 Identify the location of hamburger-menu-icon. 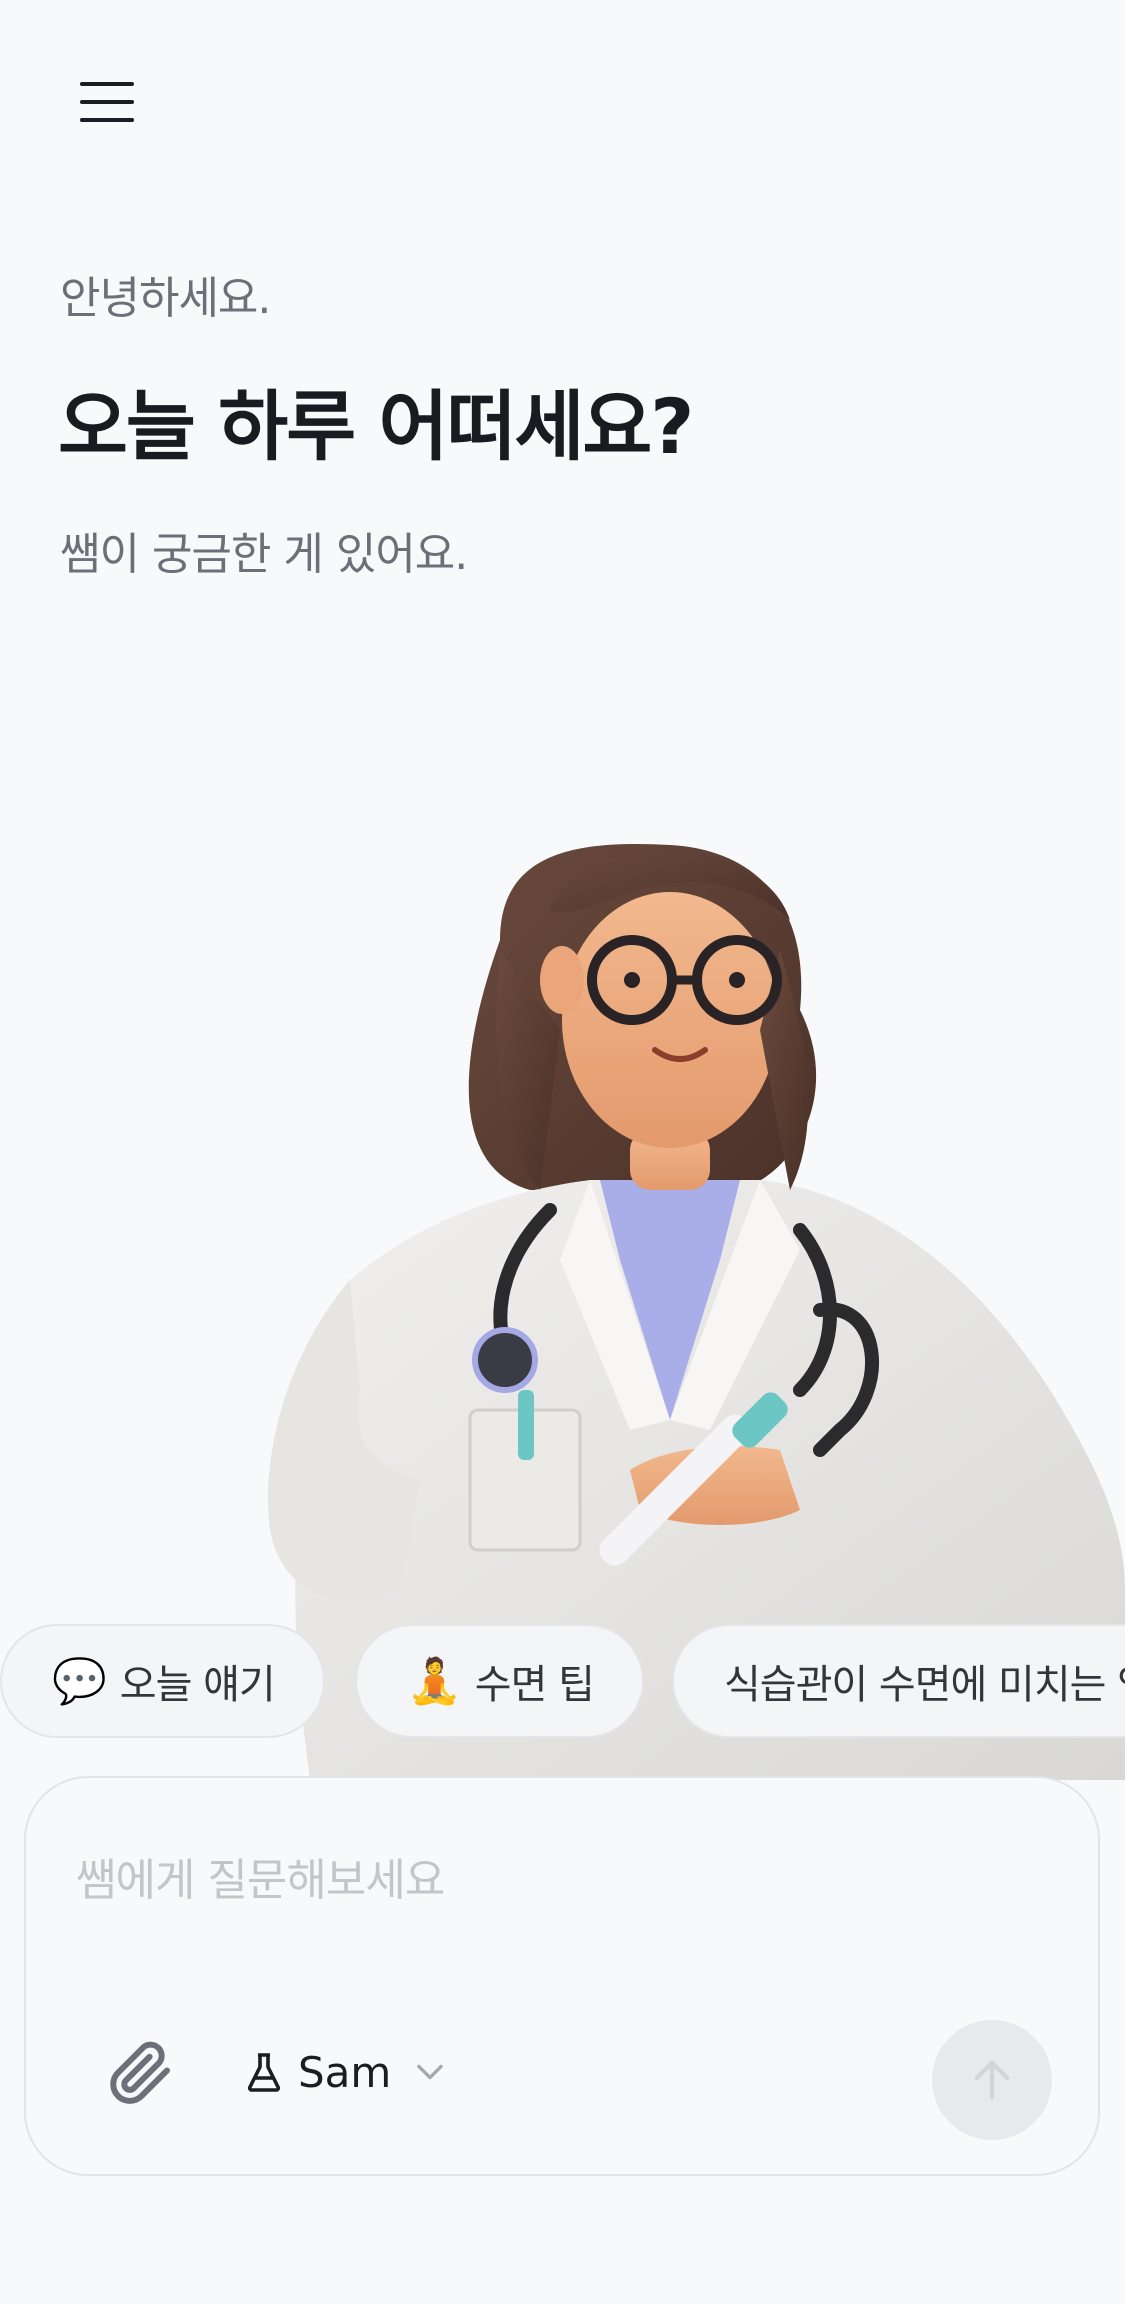
(108, 102).